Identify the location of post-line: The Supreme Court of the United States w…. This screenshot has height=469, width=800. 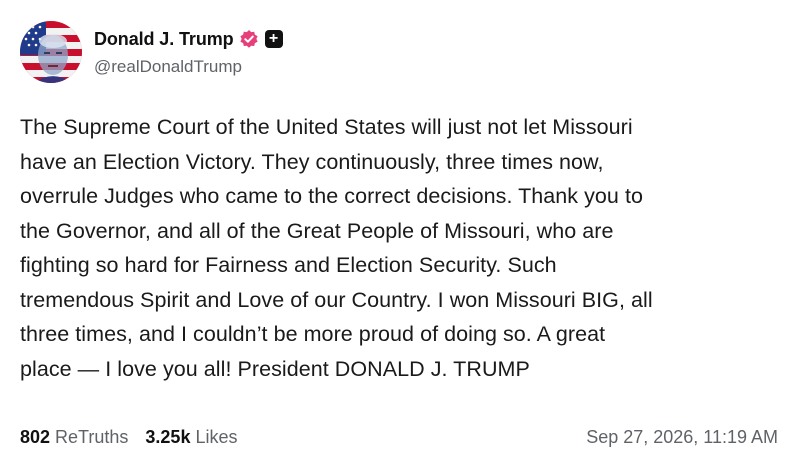
(326, 127).